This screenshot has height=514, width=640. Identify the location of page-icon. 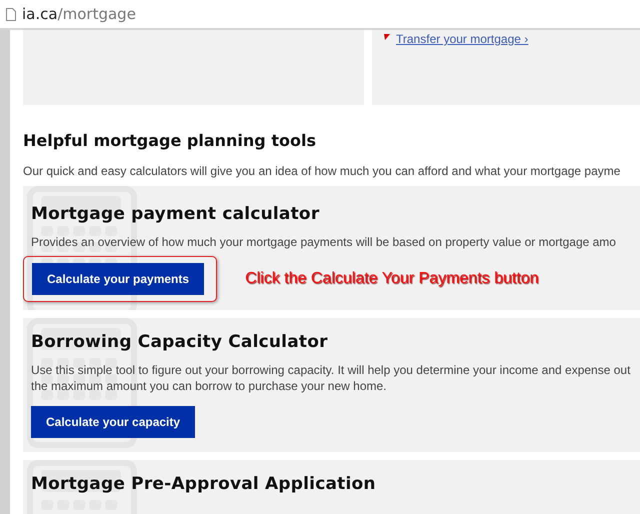
(11, 14).